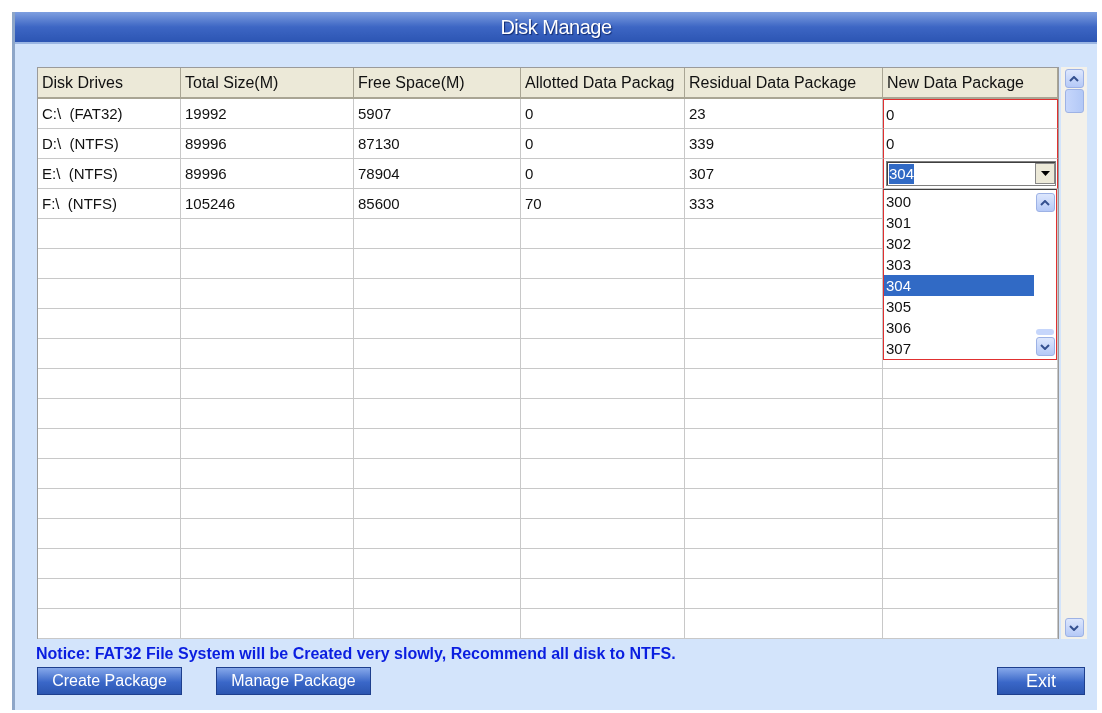 The image size is (1102, 713). I want to click on table-cell: 5907, so click(437, 114).